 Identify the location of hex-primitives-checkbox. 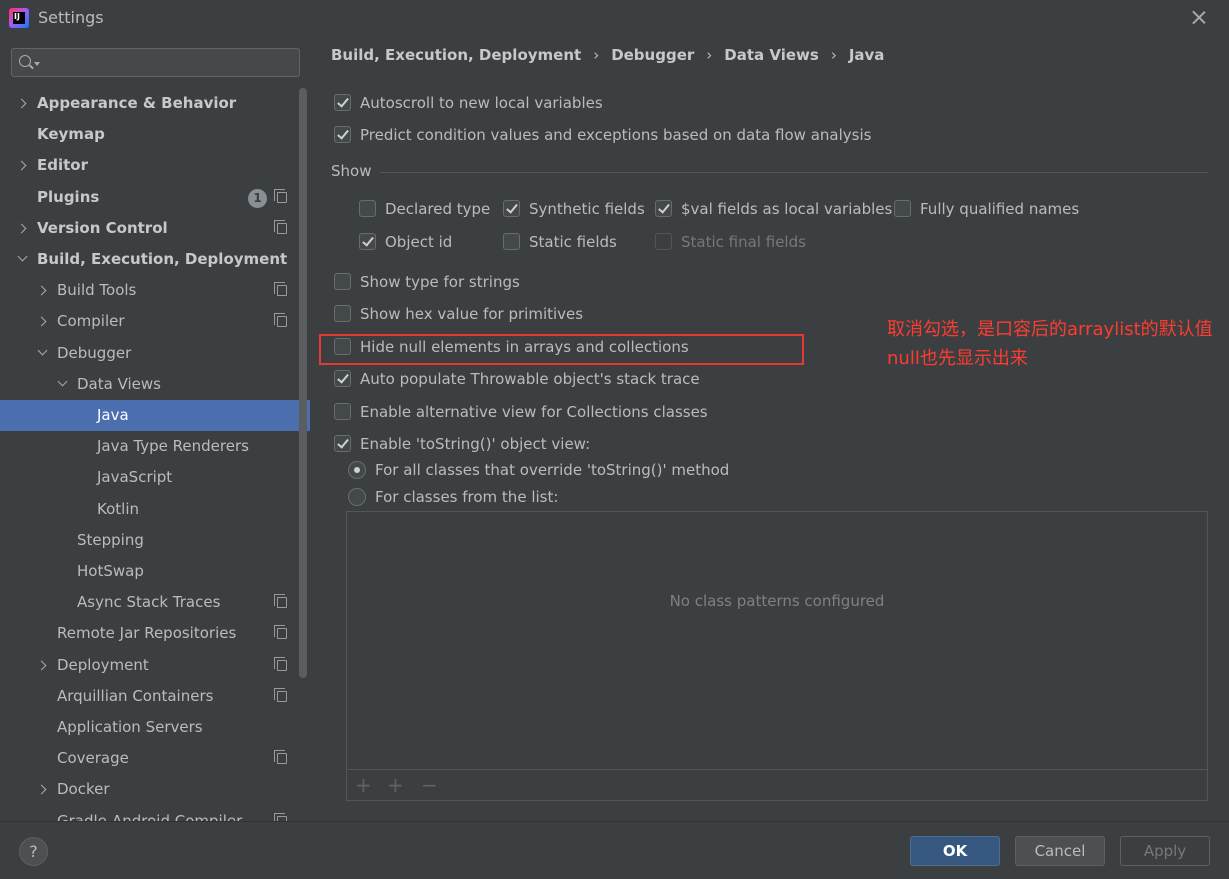
(342, 313).